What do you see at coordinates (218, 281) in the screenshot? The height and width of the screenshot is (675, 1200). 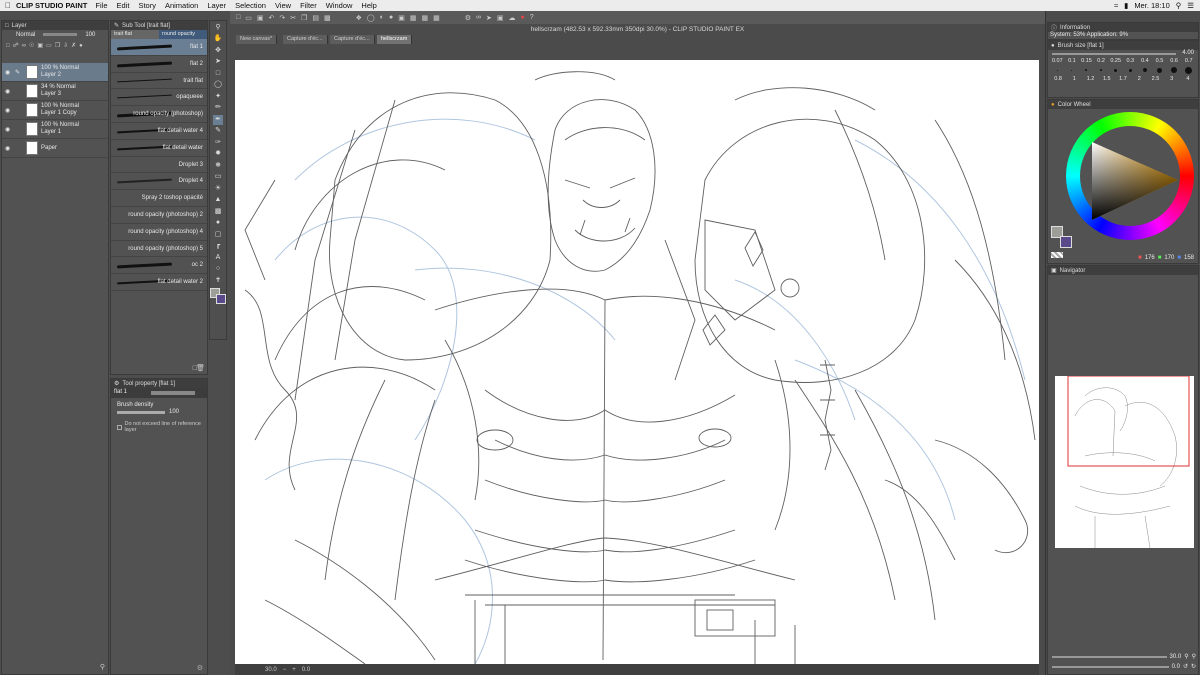 I see `correct-line-tool-icon: ✝` at bounding box center [218, 281].